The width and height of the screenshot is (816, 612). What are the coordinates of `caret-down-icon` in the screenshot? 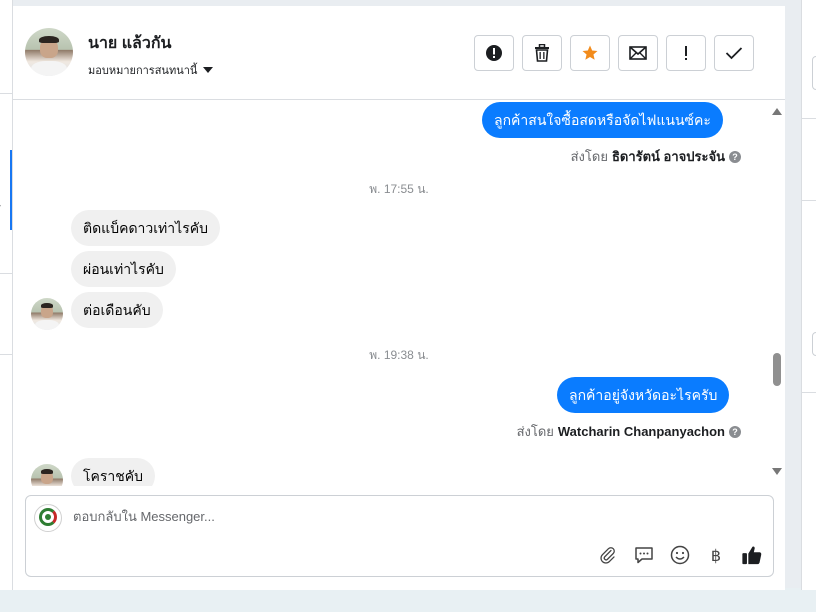 It's located at (208, 70).